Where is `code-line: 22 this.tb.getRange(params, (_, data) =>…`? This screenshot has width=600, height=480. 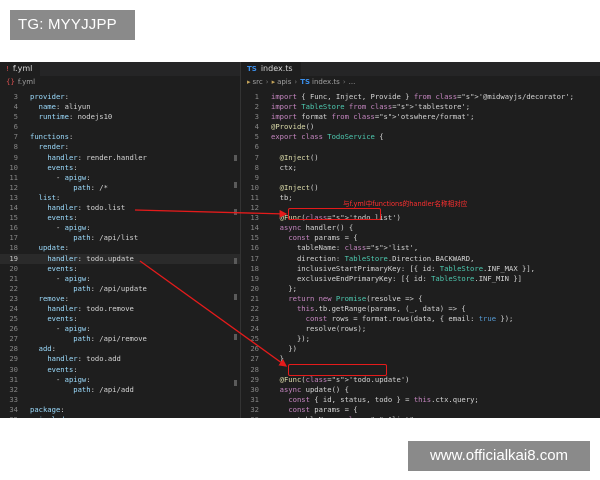 code-line: 22 this.tb.getRange(params, (_, data) =>… is located at coordinates (420, 309).